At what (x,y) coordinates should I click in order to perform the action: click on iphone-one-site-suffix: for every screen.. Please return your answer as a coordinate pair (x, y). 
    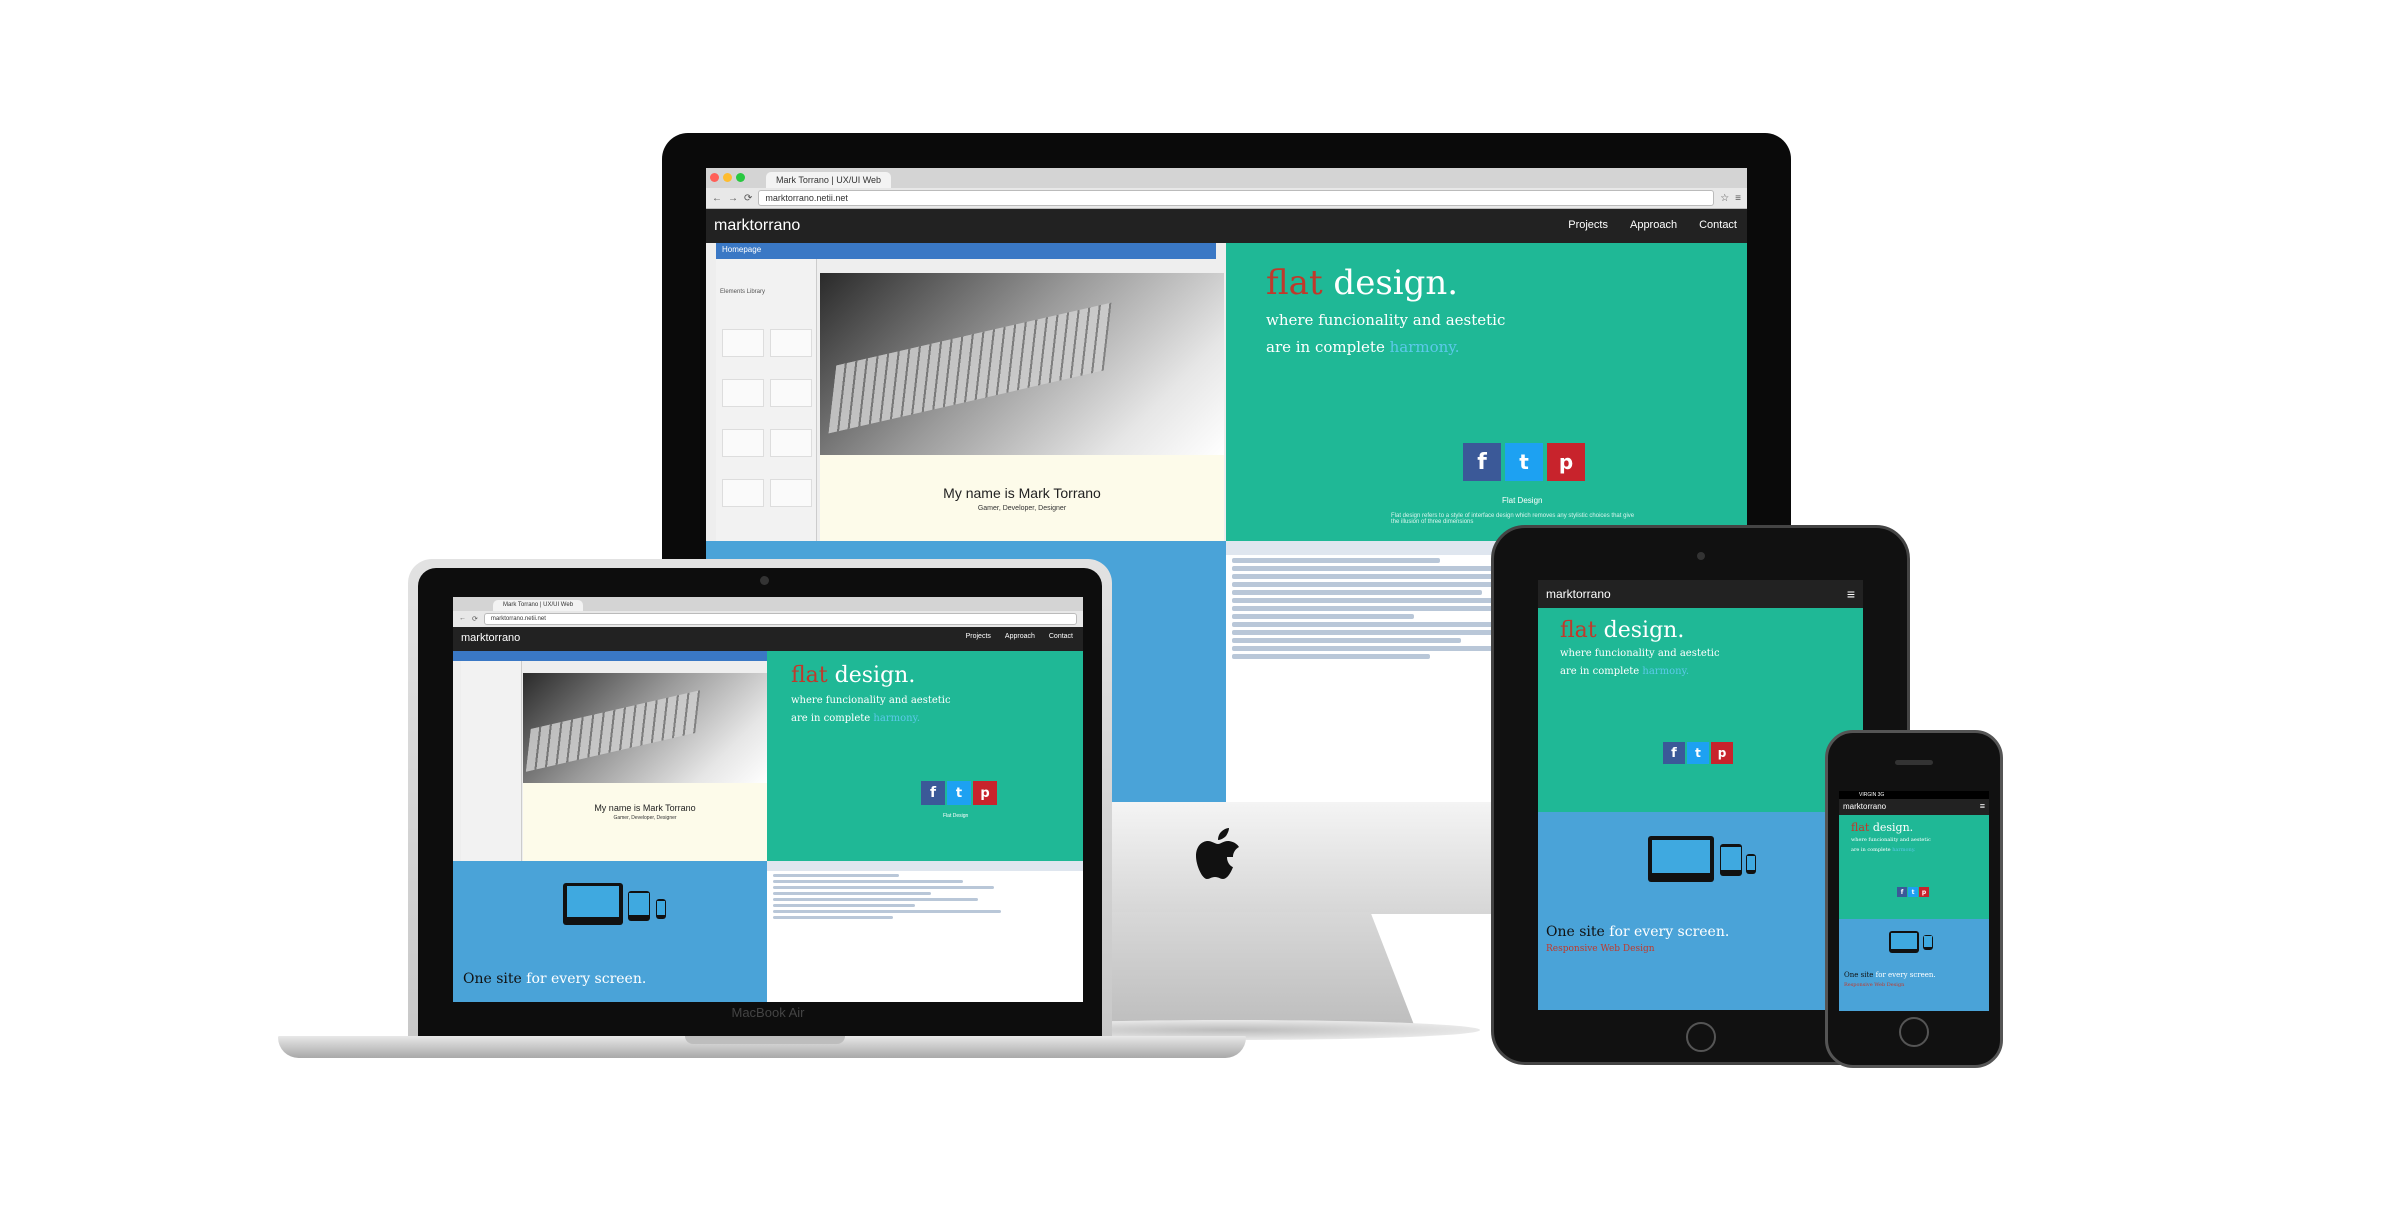
    Looking at the image, I should click on (1905, 975).